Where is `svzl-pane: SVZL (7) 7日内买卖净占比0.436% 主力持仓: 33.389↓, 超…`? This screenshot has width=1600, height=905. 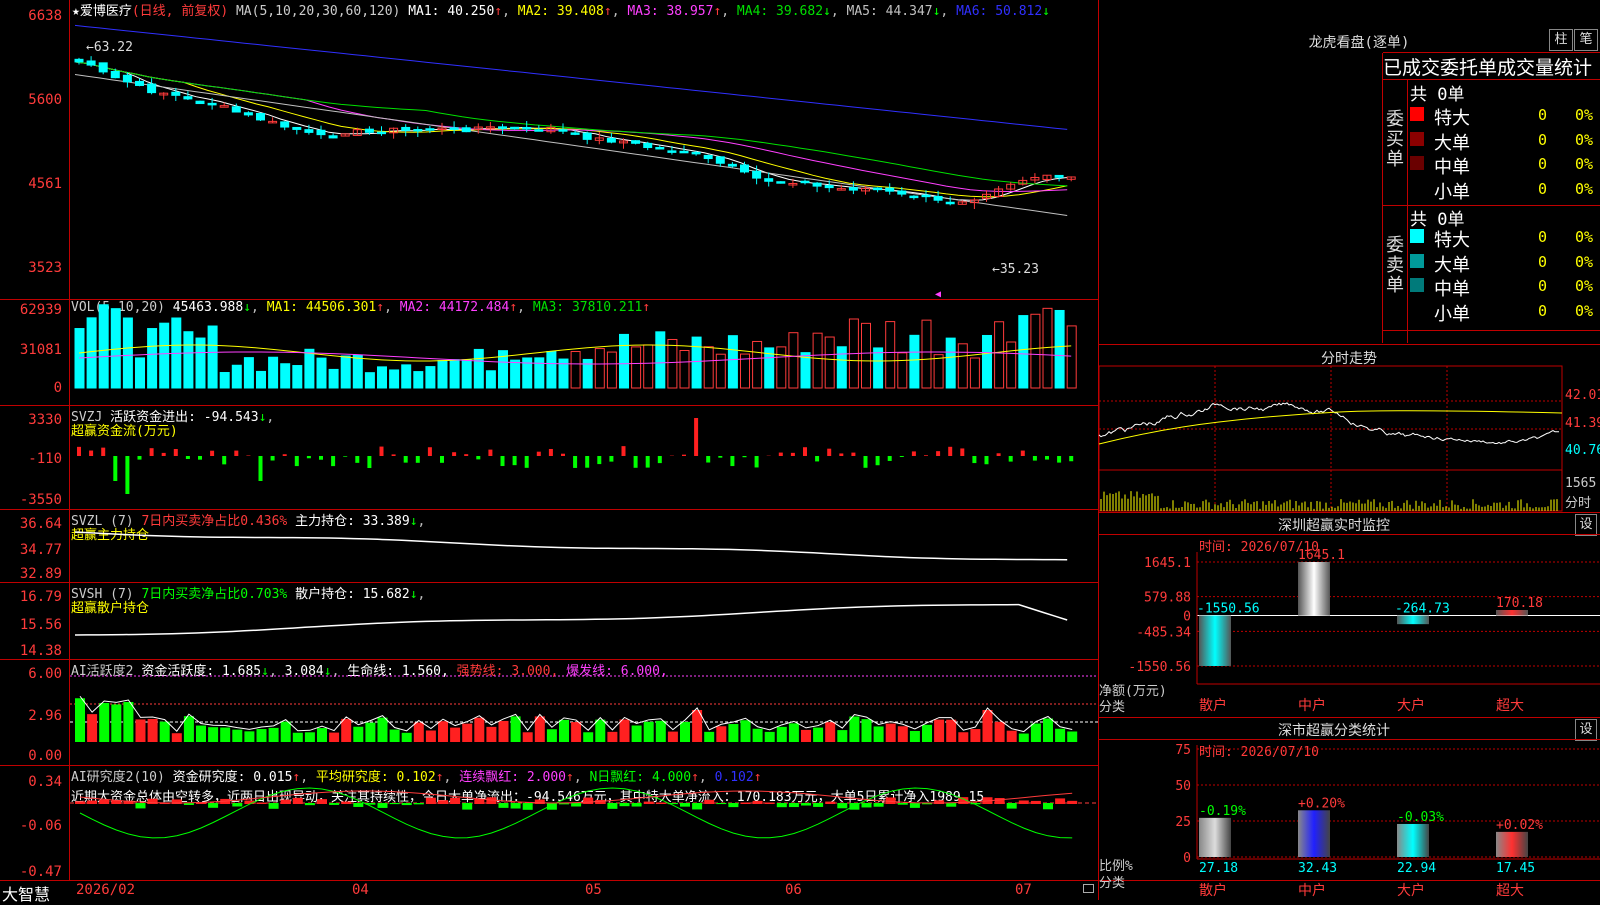 svzl-pane: SVZL (7) 7日内买卖净占比0.436% 主力持仓: 33.389↓, 超… is located at coordinates (549, 546).